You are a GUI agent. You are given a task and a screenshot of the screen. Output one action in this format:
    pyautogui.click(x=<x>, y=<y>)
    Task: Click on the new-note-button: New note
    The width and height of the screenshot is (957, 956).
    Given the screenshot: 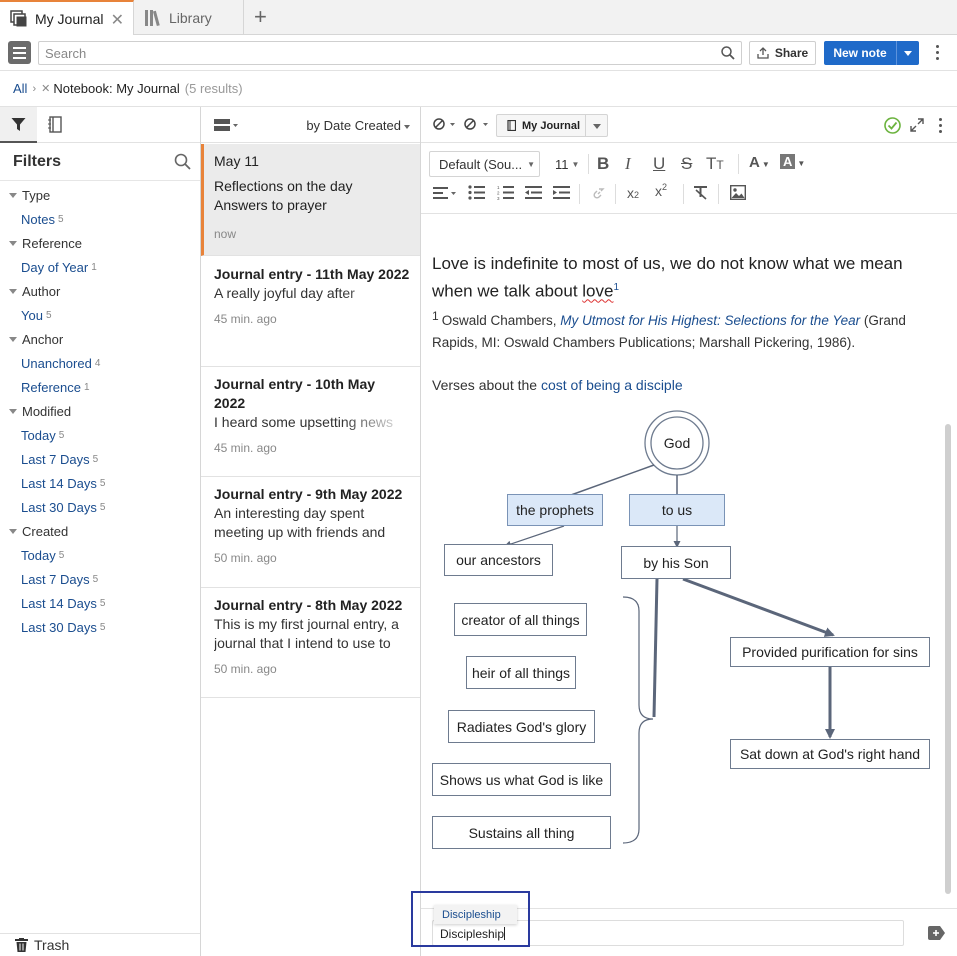 What is the action you would take?
    pyautogui.click(x=860, y=53)
    